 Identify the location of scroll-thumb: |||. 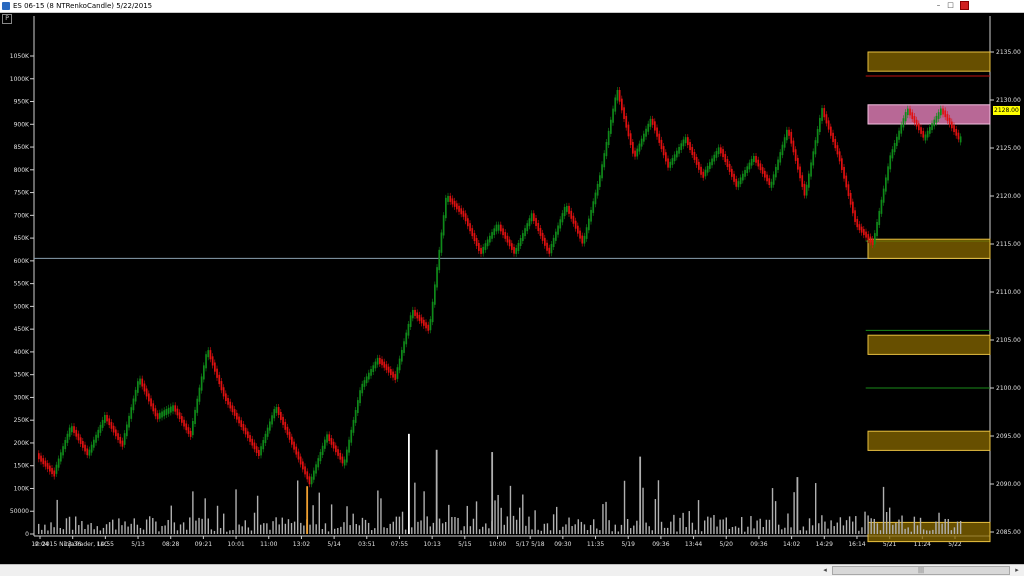
(921, 570).